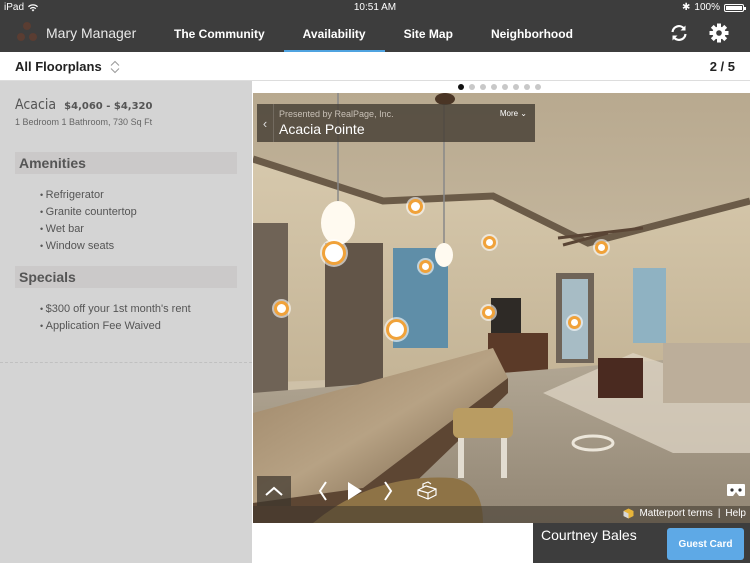 The height and width of the screenshot is (563, 750). I want to click on vr-button, so click(736, 490).